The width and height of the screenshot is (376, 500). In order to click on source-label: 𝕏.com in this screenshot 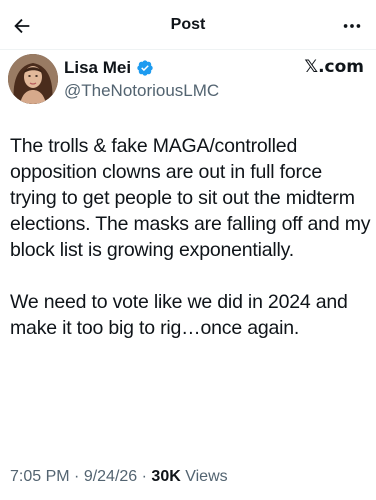, I will do `click(334, 67)`.